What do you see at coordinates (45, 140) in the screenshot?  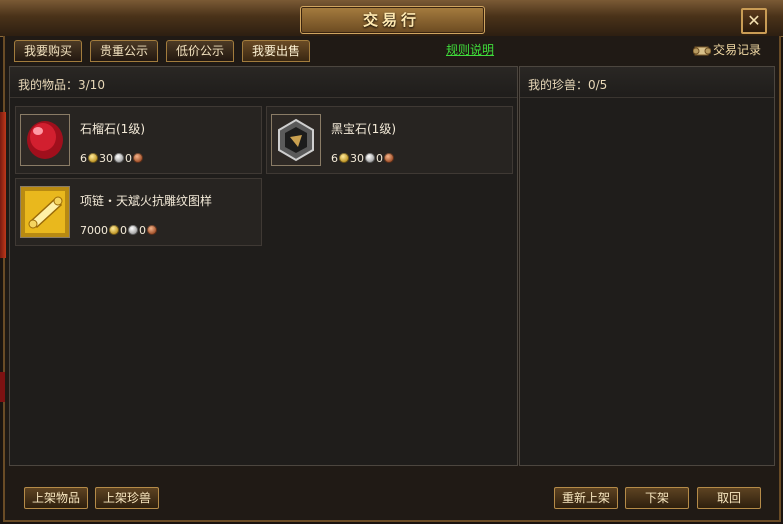 I see `red-gem-icon` at bounding box center [45, 140].